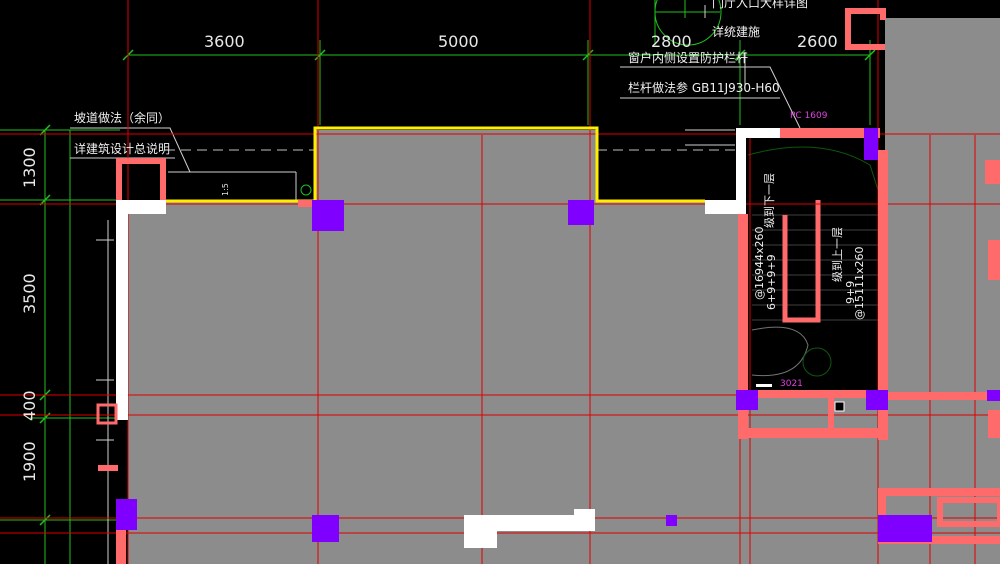 The image size is (1000, 564). Describe the element at coordinates (704, 88) in the screenshot. I see `note-rail-spec: 栏杆做法参 GB11J930-H60` at that location.